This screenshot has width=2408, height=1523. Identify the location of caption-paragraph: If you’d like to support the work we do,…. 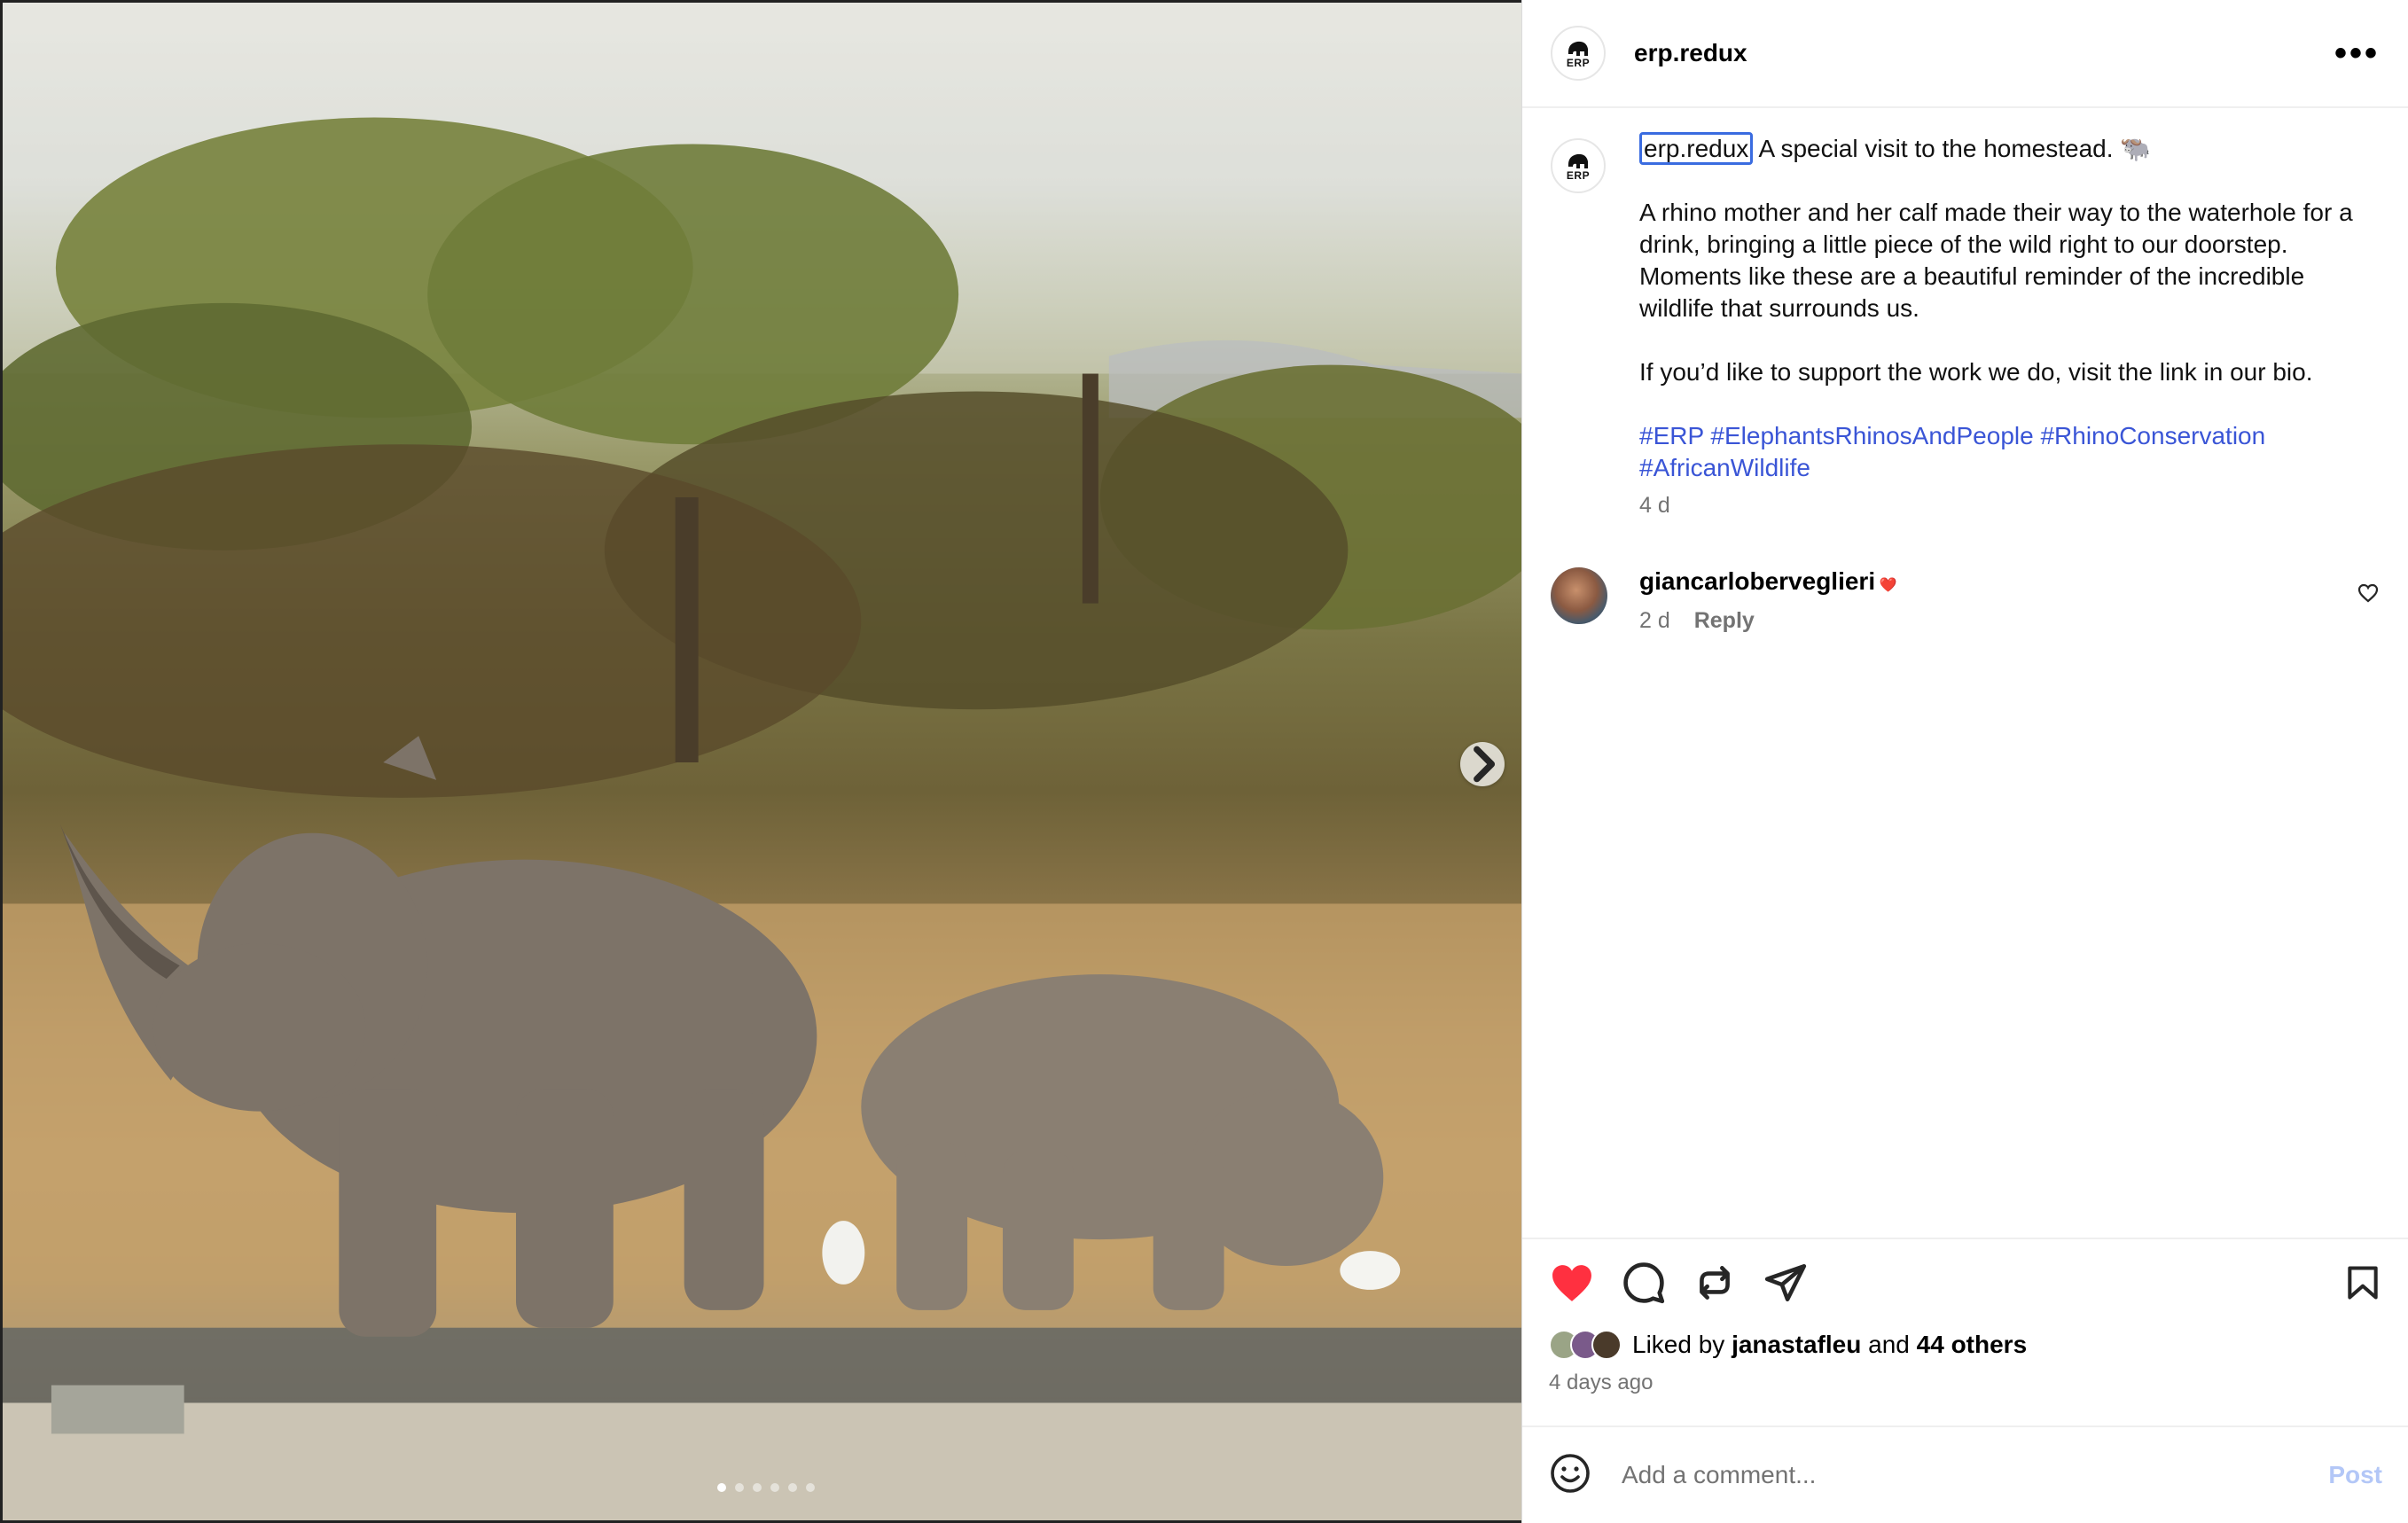
(1976, 372).